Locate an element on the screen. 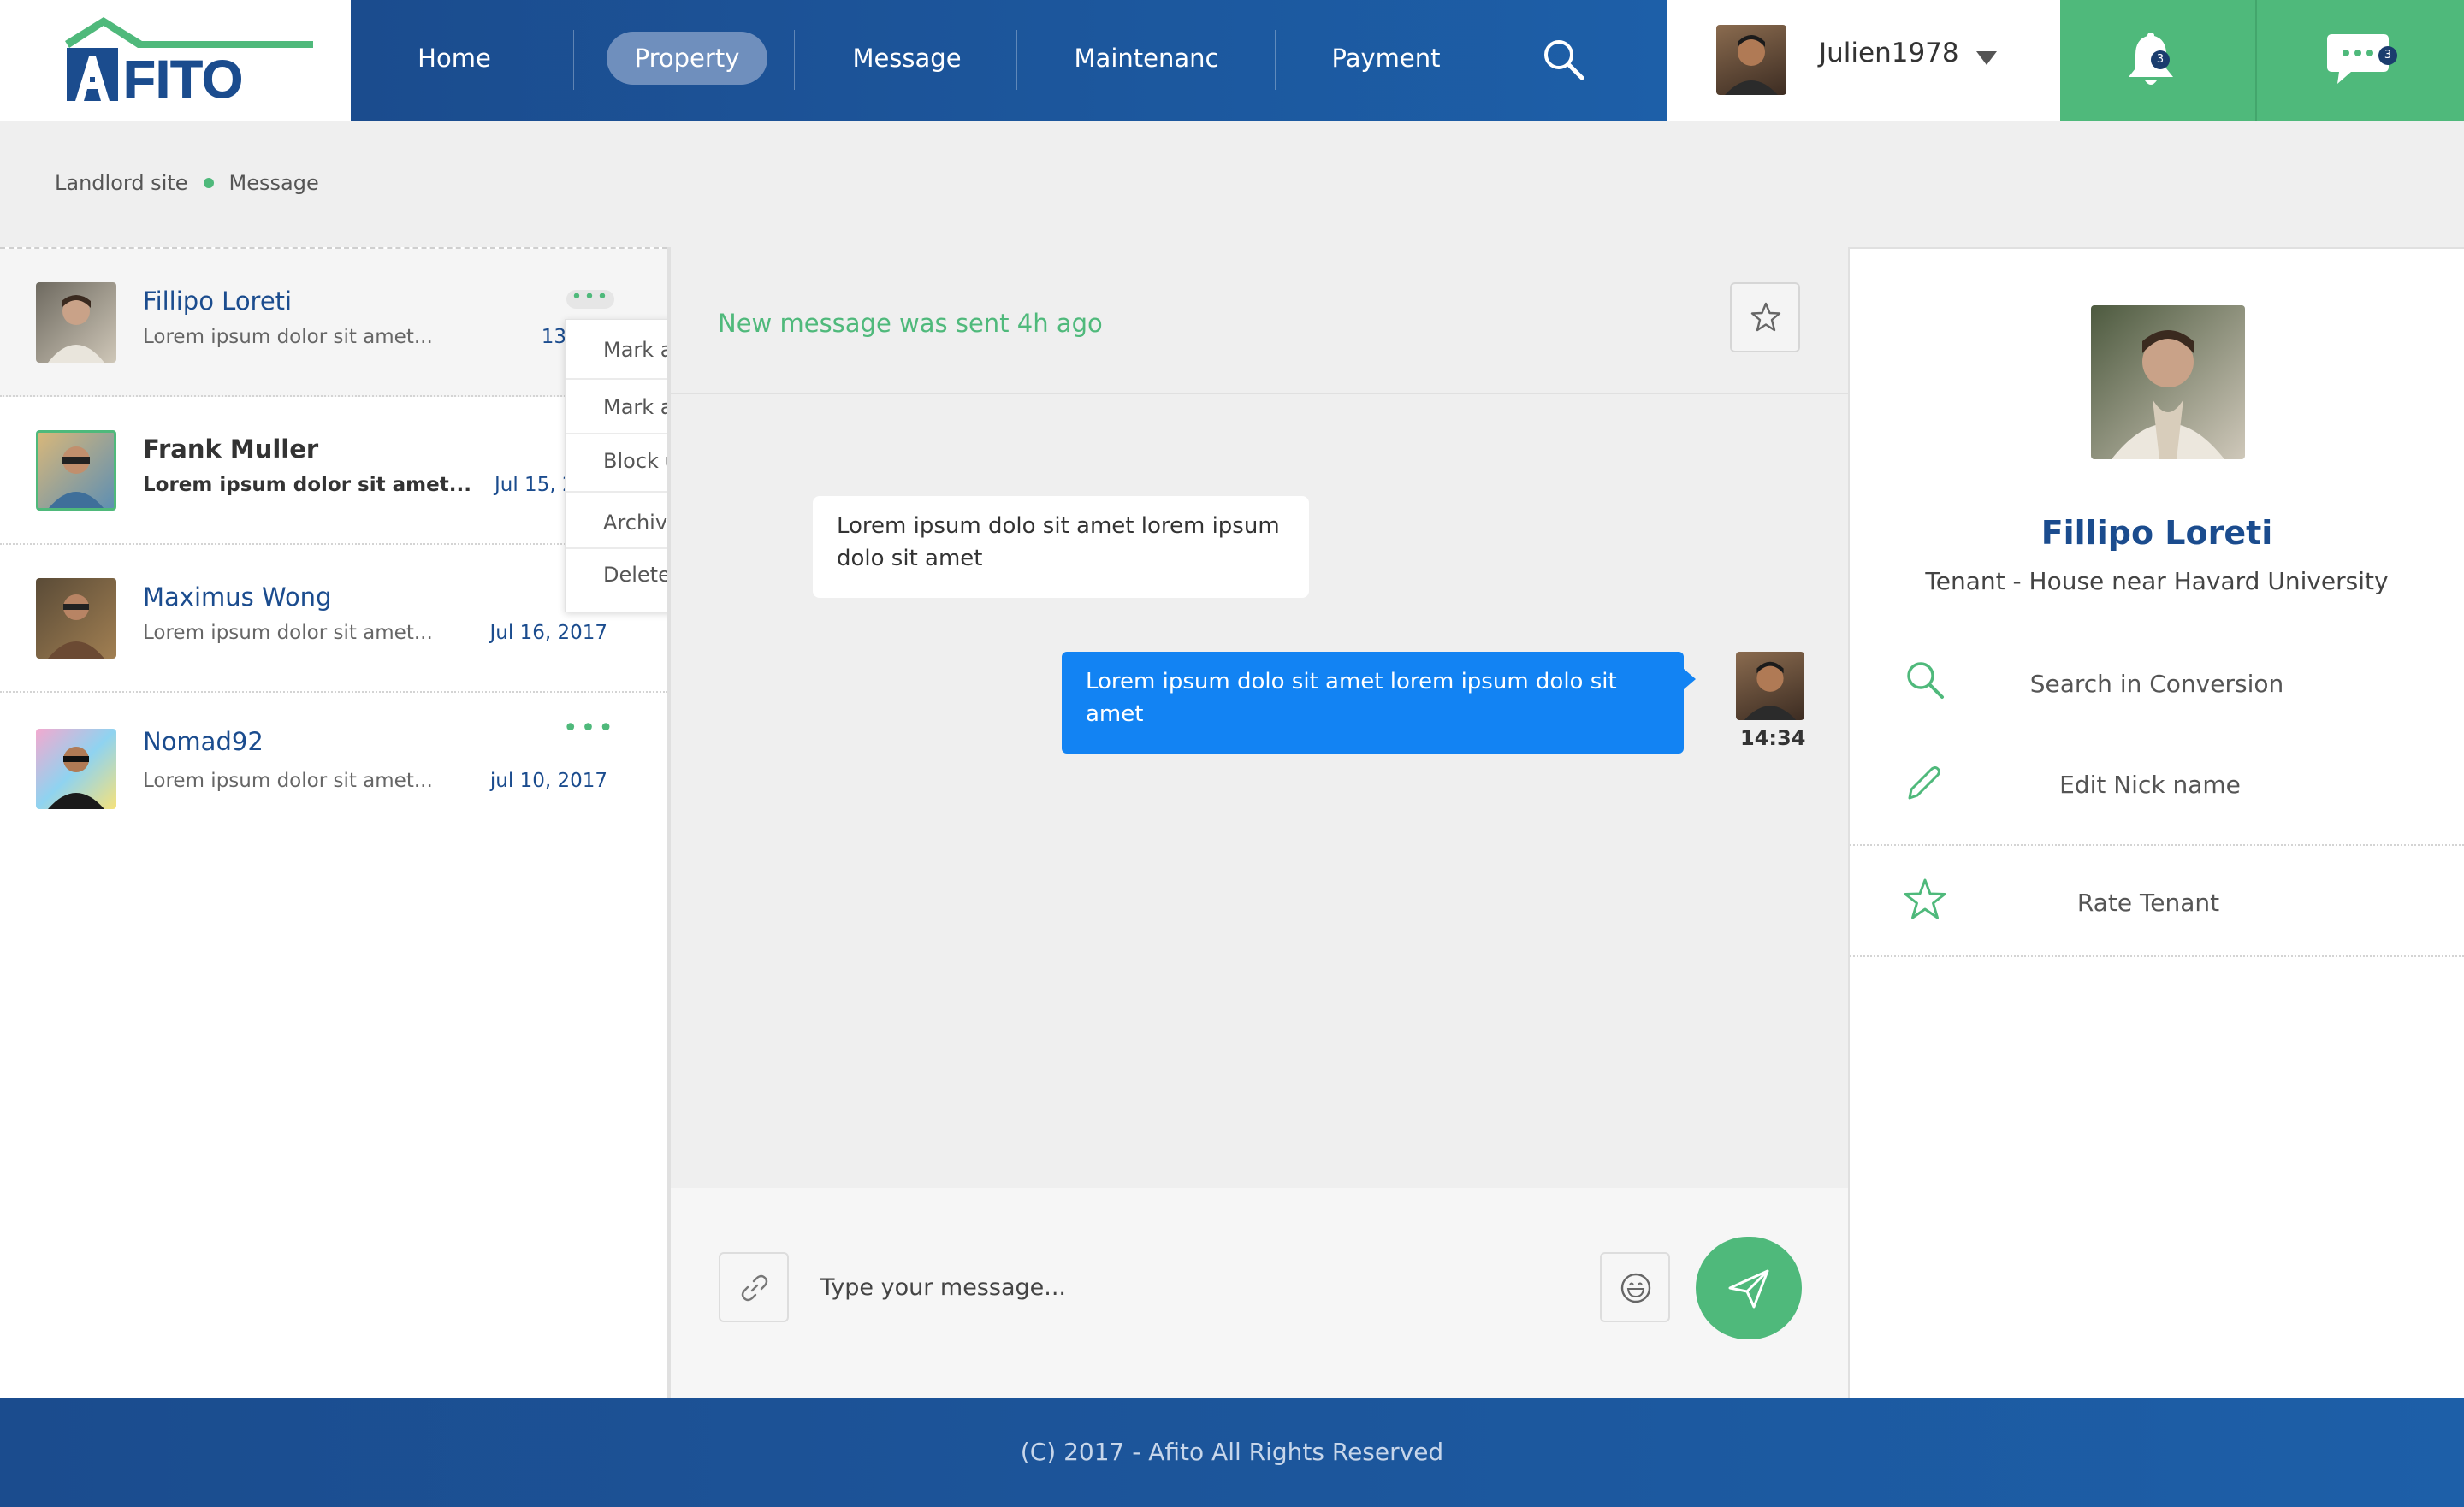 Image resolution: width=2464 pixels, height=1507 pixels. star-icon is located at coordinates (1765, 317).